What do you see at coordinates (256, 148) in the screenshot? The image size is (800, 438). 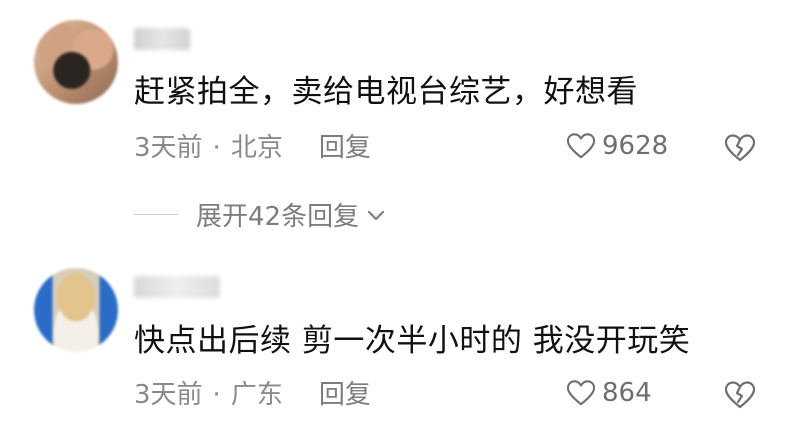 I see `comment-location: 北京` at bounding box center [256, 148].